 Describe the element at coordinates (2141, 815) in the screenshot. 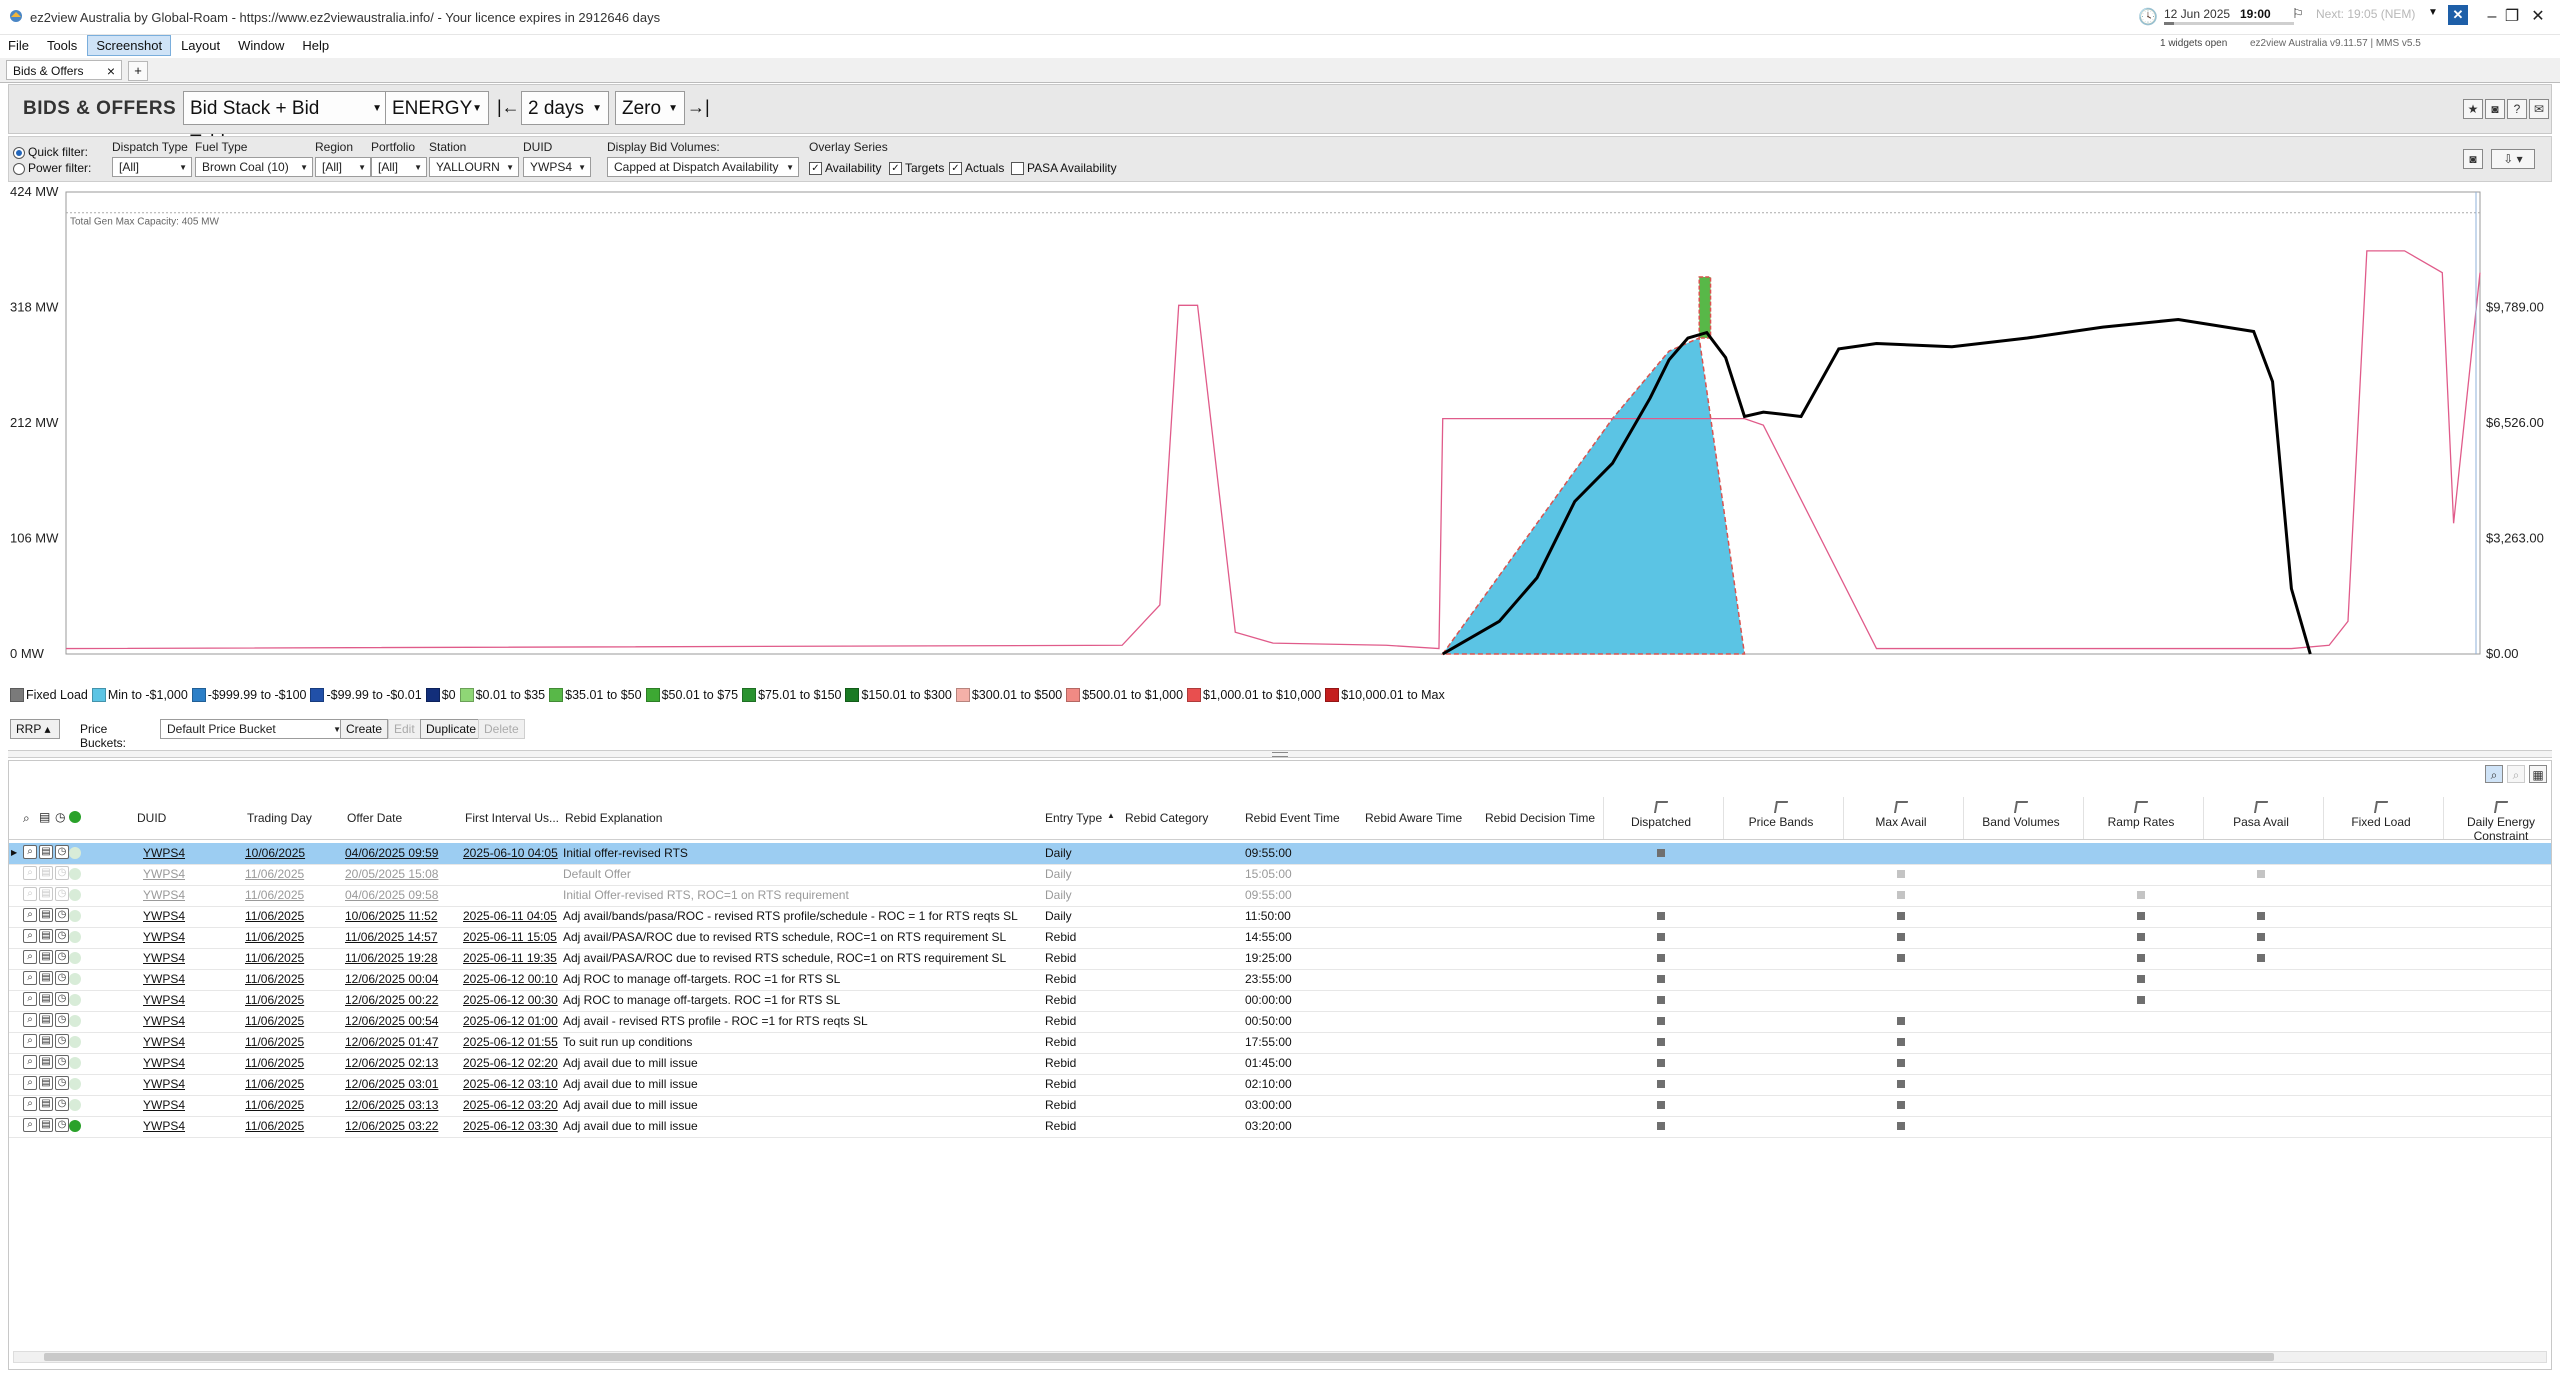

I see `flag-column-header: Ramp Rates` at that location.